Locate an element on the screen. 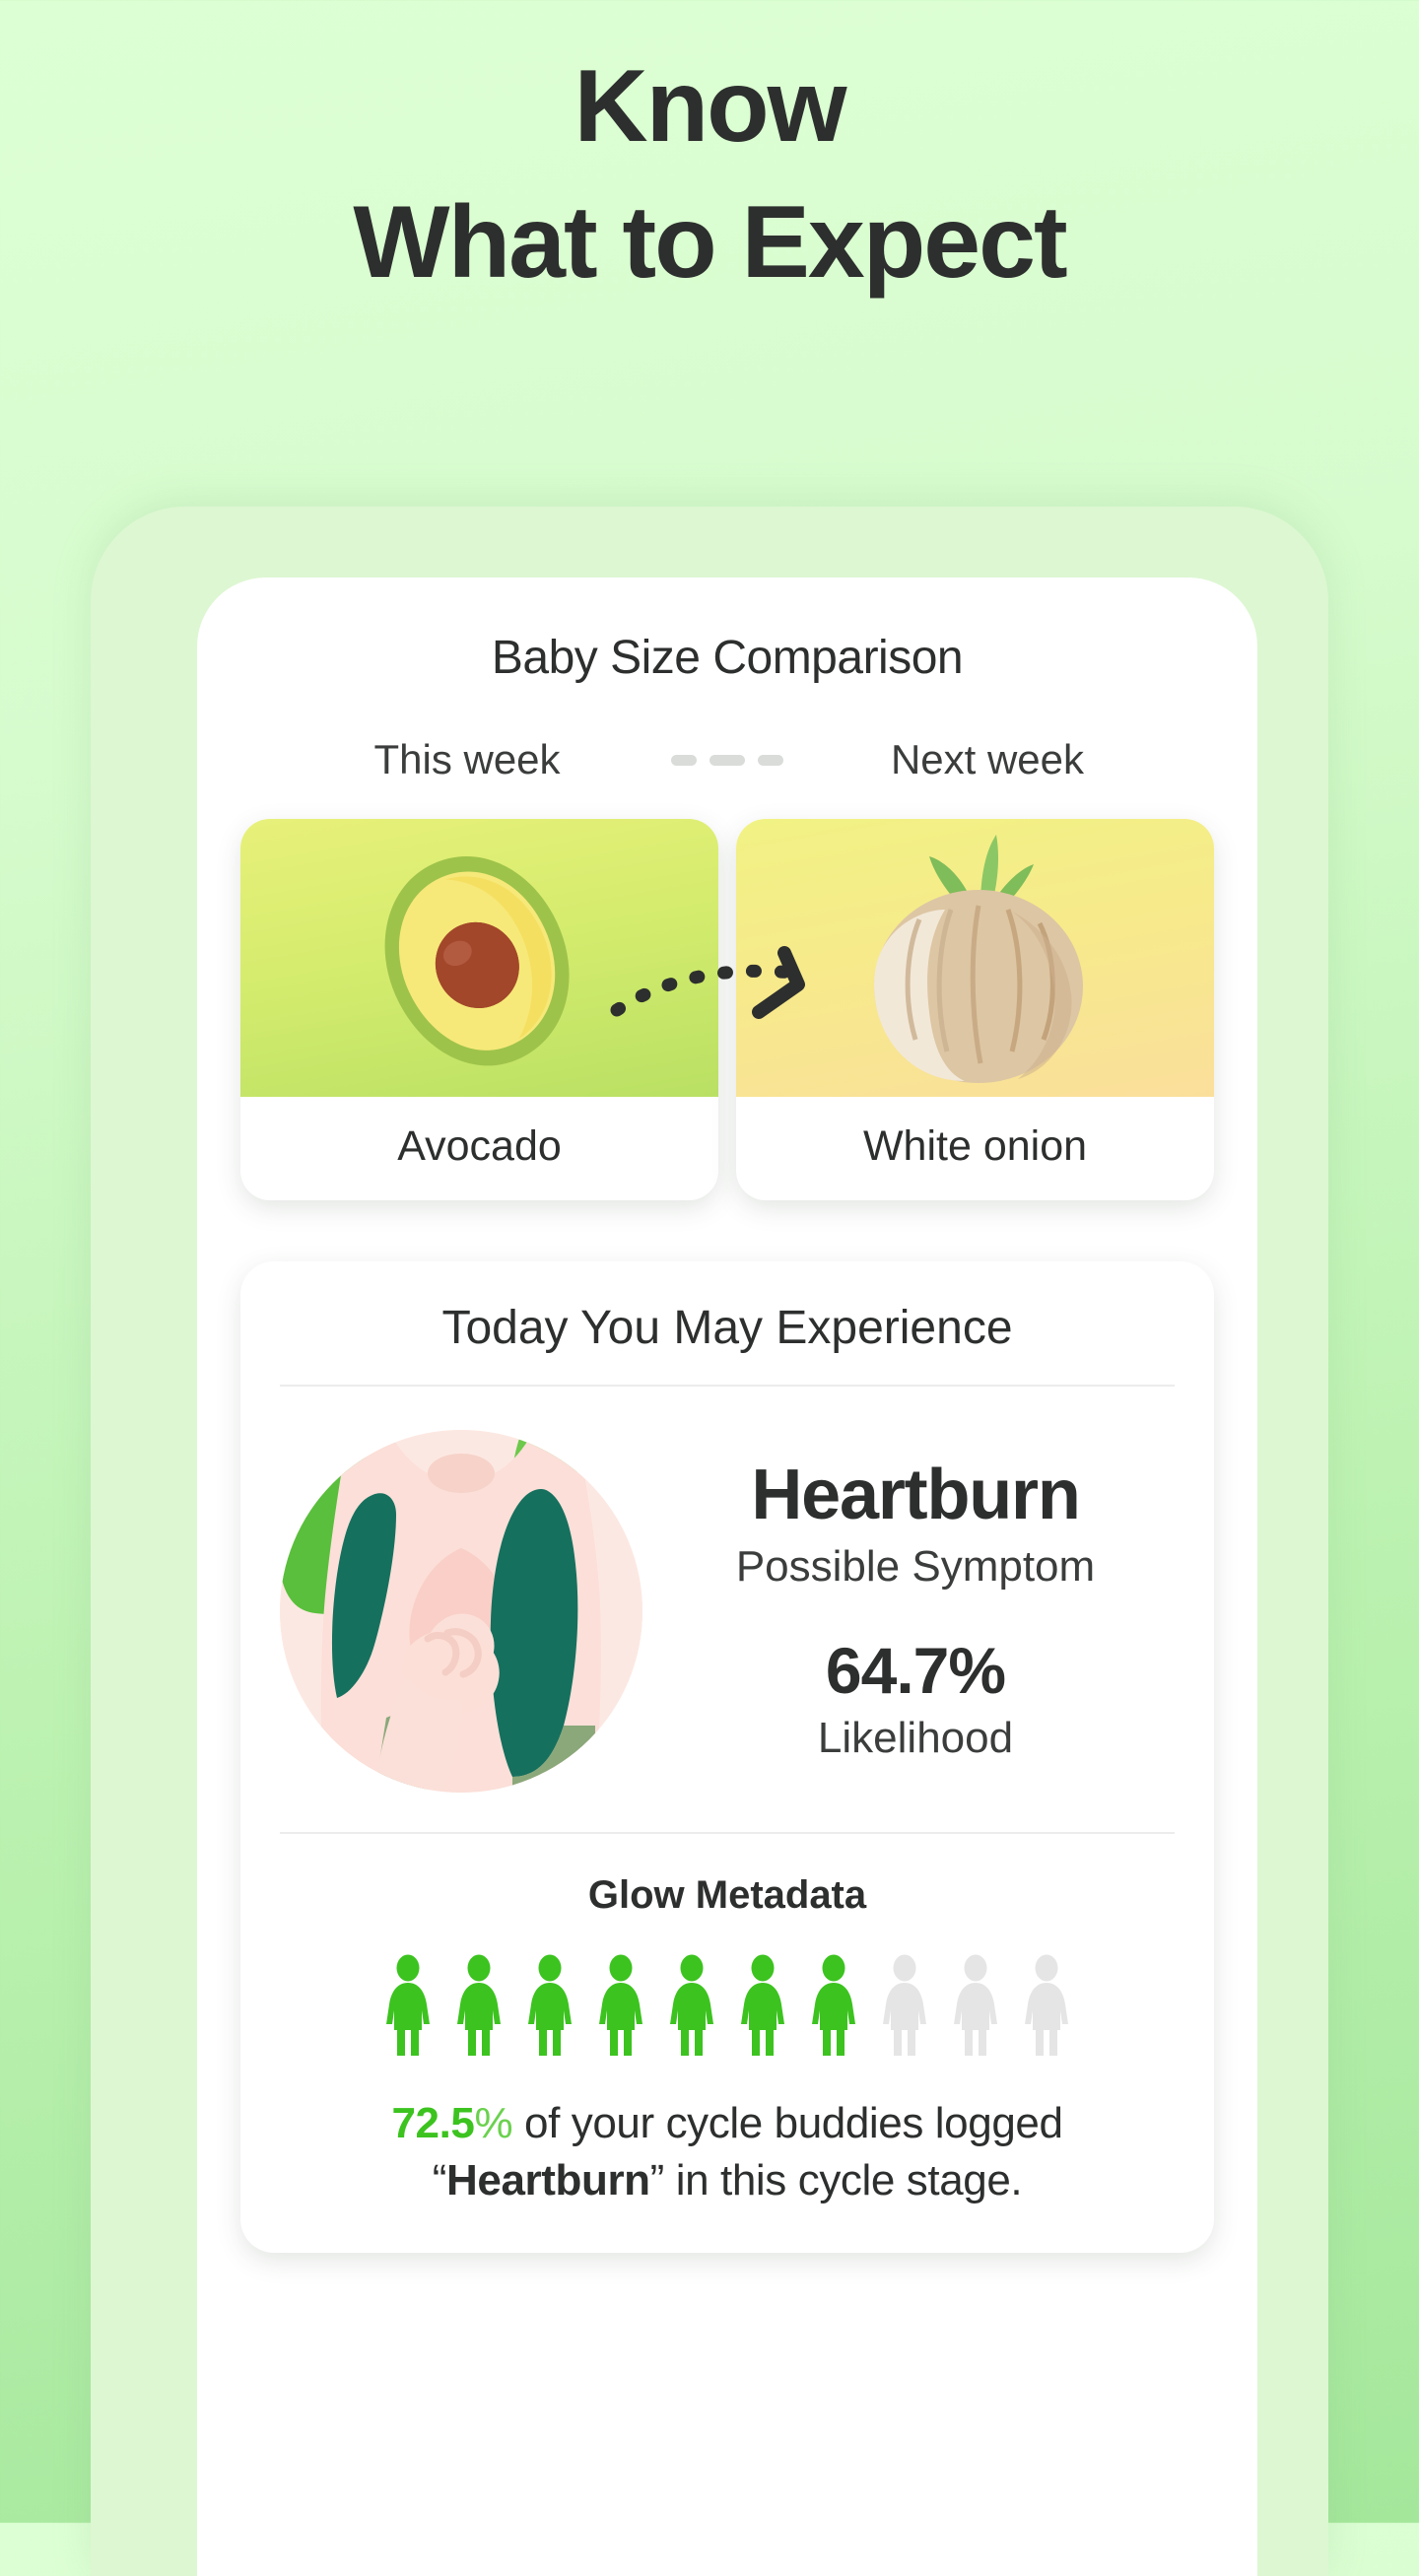 The image size is (1419, 2576). avocado-illustration is located at coordinates (479, 958).